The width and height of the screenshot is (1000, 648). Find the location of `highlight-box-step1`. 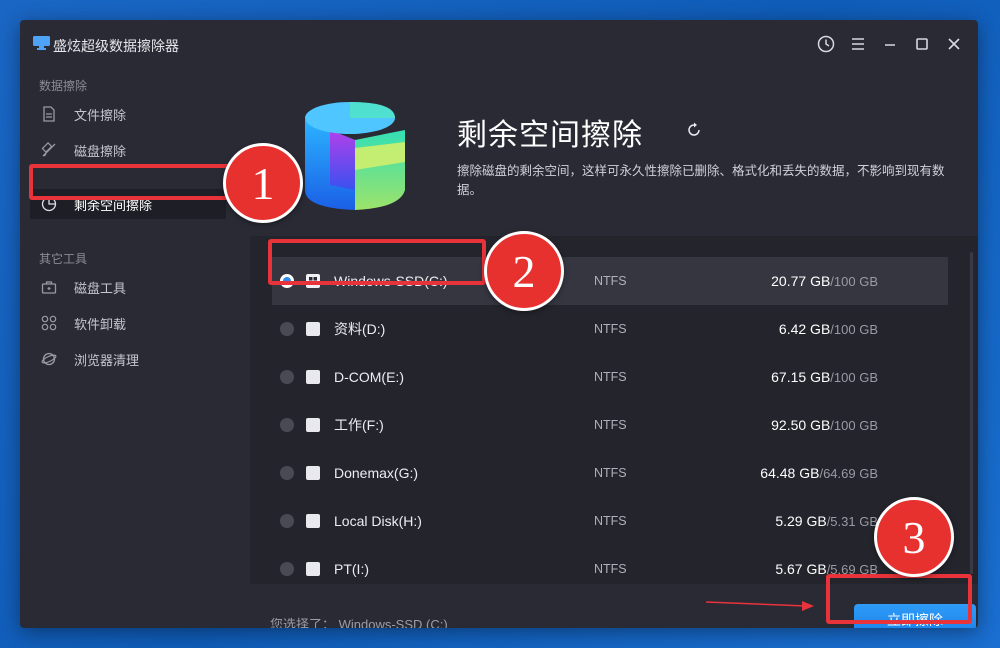

highlight-box-step1 is located at coordinates (130, 182).